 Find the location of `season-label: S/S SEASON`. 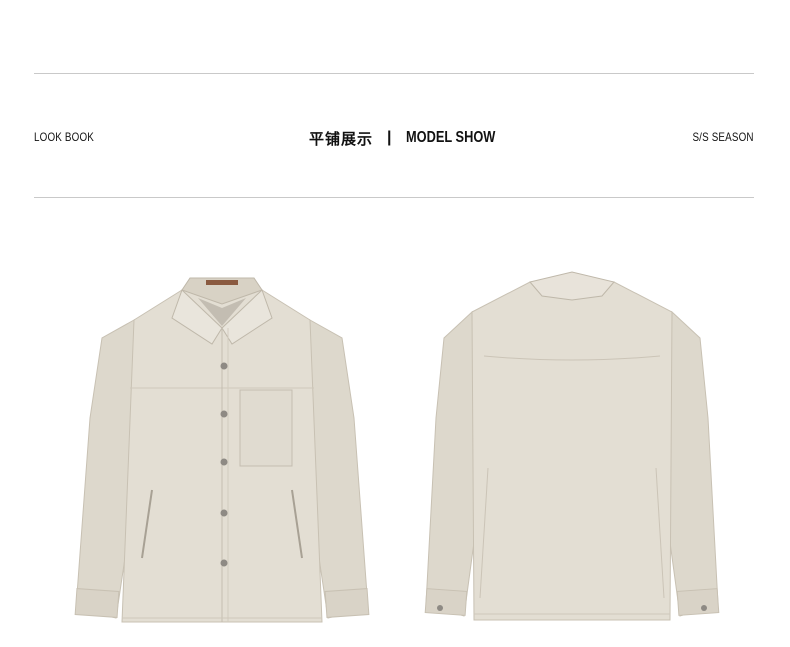

season-label: S/S SEASON is located at coordinates (723, 137).